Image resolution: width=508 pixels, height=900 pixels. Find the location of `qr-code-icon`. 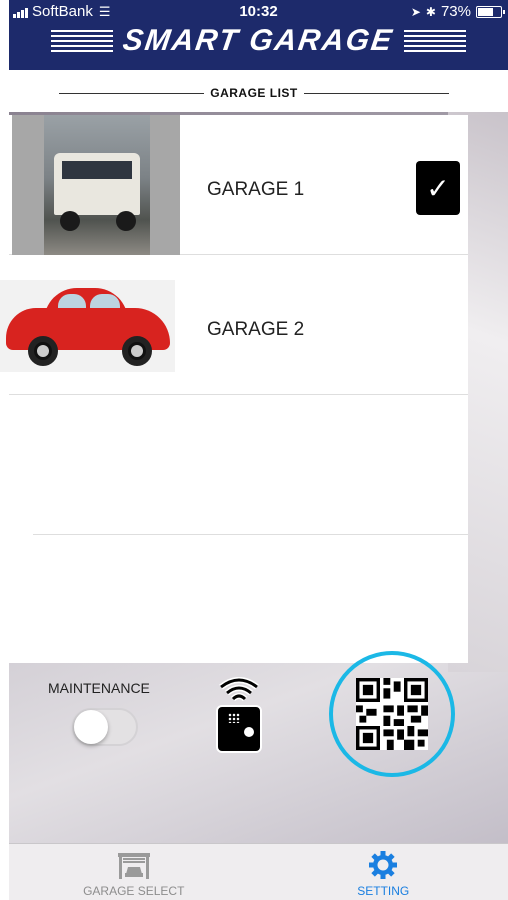

qr-code-icon is located at coordinates (392, 714).